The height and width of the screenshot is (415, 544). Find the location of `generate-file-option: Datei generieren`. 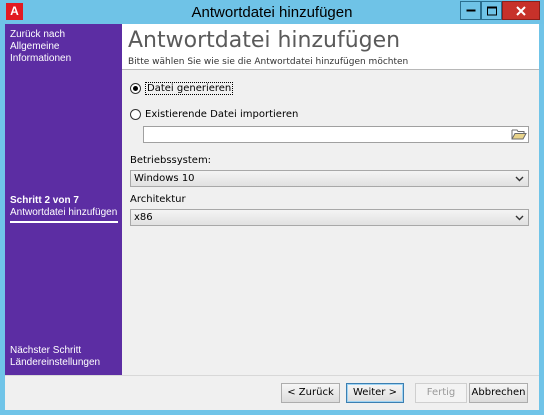

generate-file-option: Datei generieren is located at coordinates (182, 88).